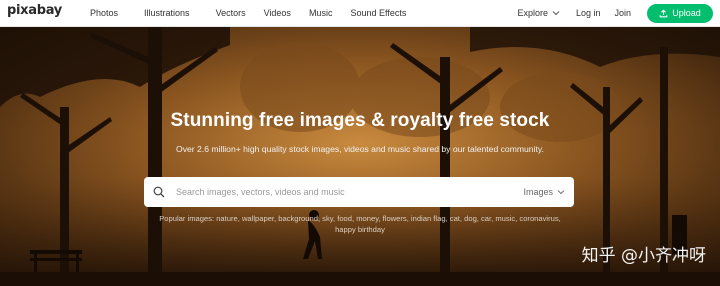 This screenshot has height=286, width=720. Describe the element at coordinates (321, 13) in the screenshot. I see `nav-music: Music` at that location.